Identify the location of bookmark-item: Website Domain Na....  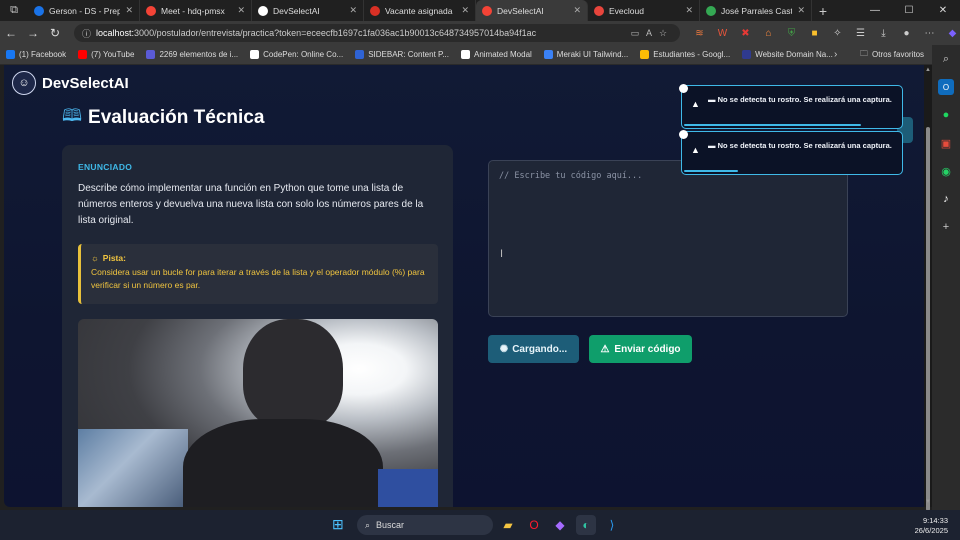
(787, 54).